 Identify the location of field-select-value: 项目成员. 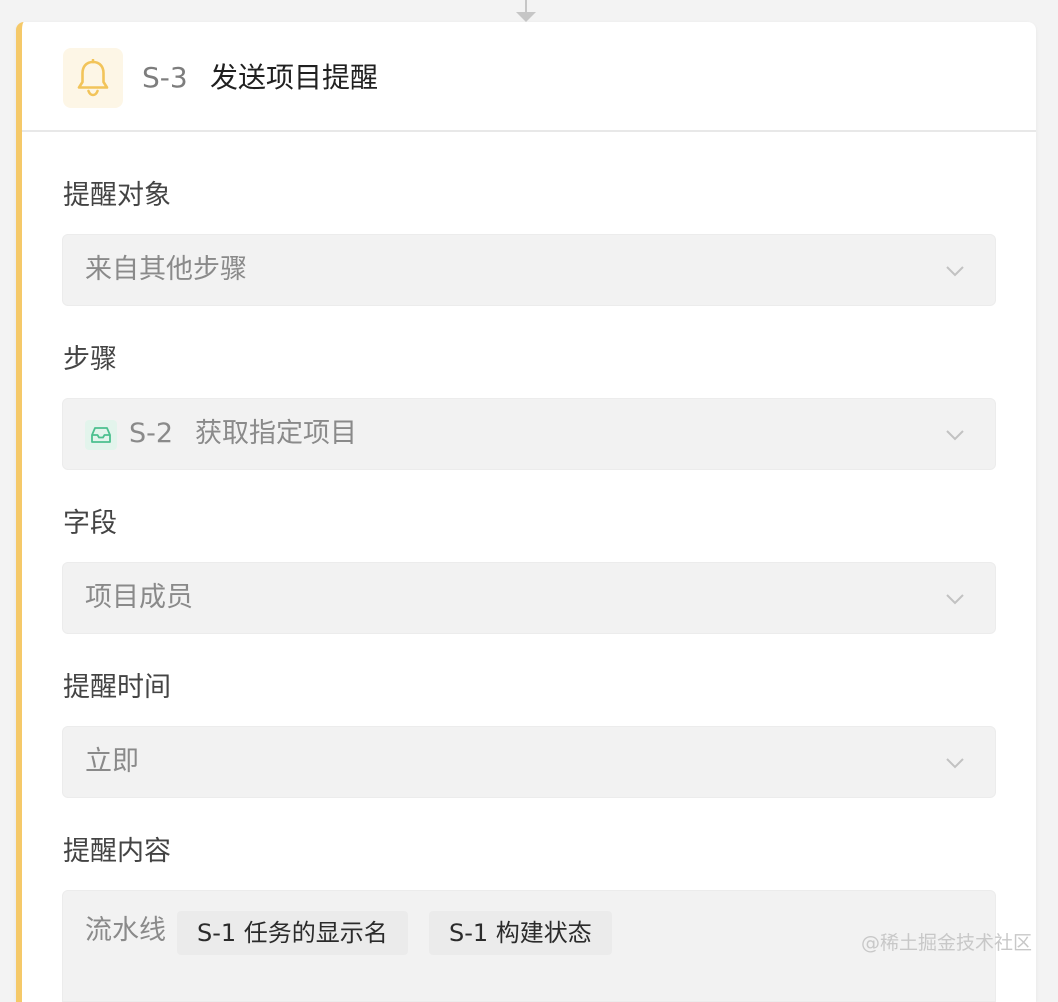
(139, 597).